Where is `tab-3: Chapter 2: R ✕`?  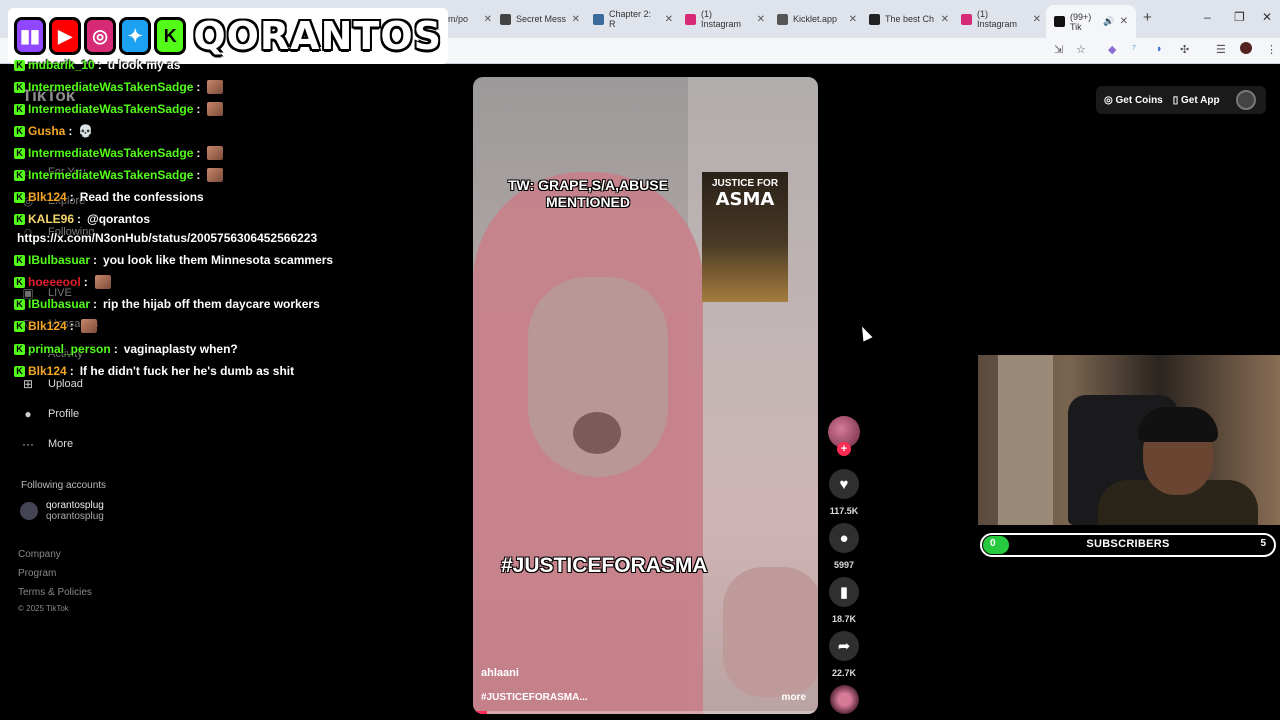
tab-3: Chapter 2: R ✕ is located at coordinates (633, 19).